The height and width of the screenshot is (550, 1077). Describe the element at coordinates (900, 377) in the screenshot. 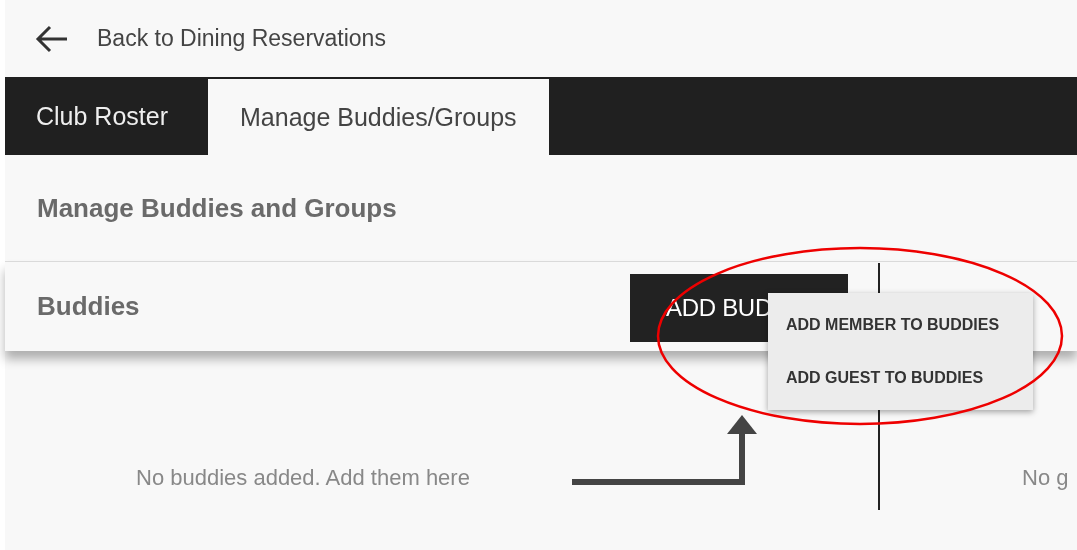

I see `menu-item: ADD GUEST TO BUDDIES` at that location.